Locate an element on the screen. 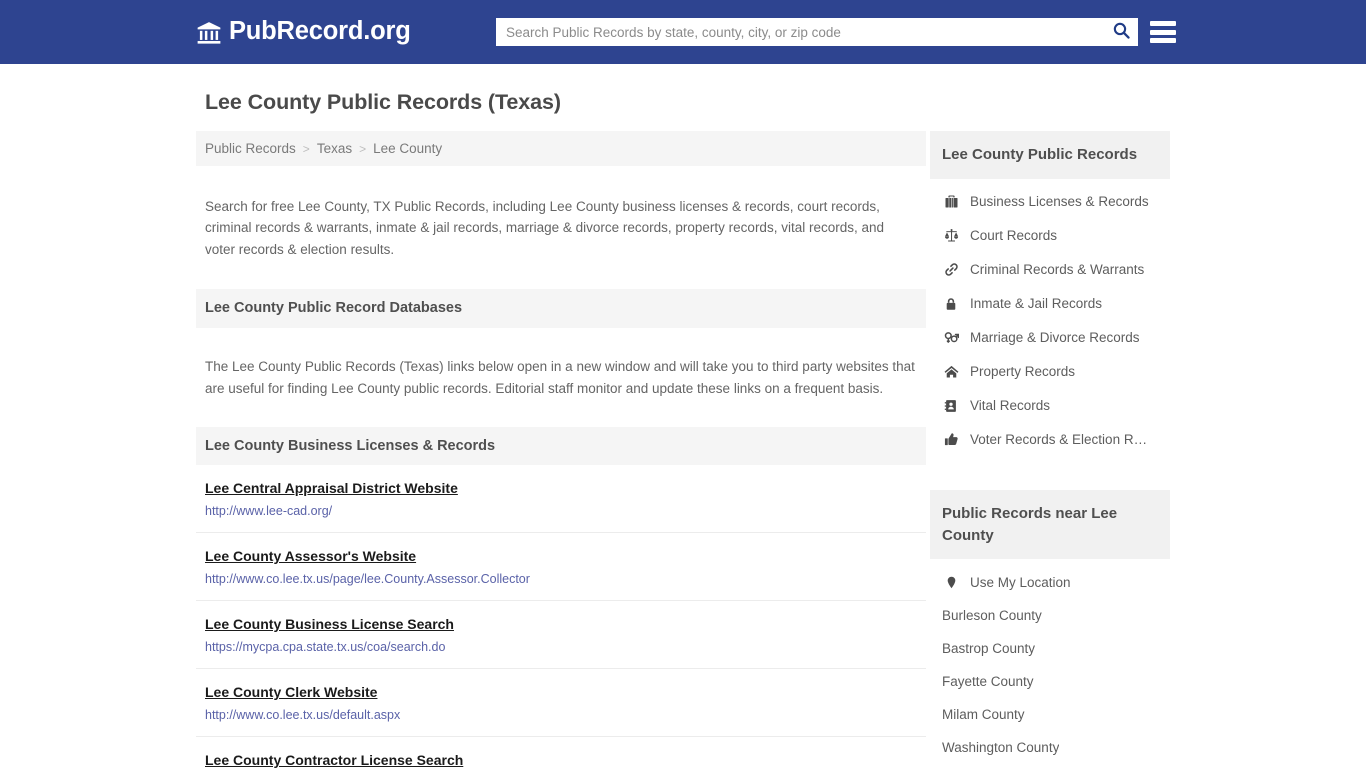  databases-section-heading: Lee County Public Record Databases is located at coordinates (561, 308).